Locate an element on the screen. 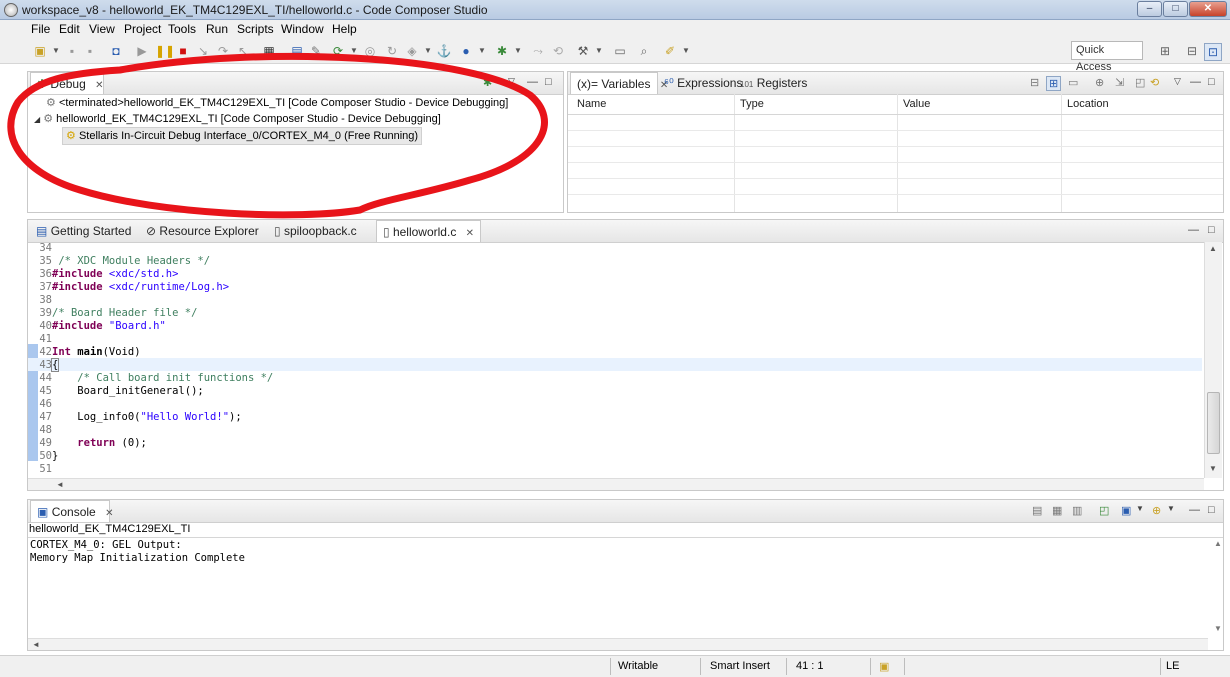 This screenshot has width=1230, height=677. code-line: 50} is located at coordinates (43, 456).